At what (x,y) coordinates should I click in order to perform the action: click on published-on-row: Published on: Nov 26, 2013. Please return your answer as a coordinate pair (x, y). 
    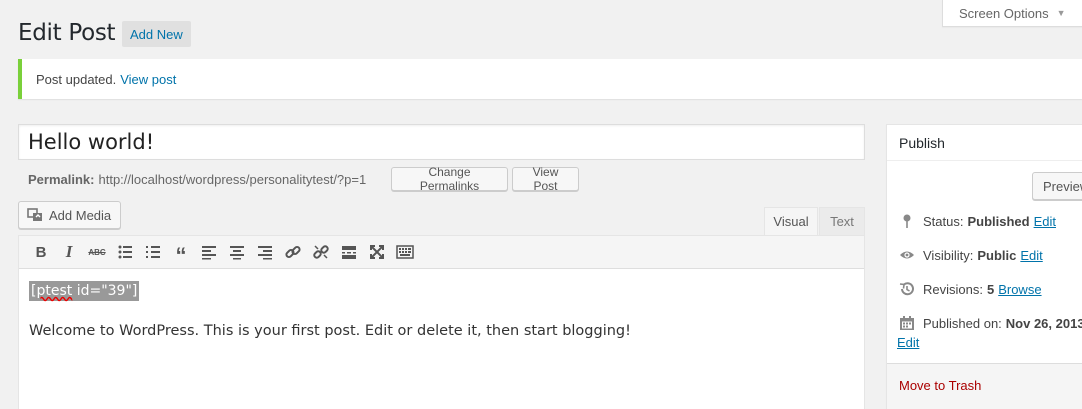
    Looking at the image, I should click on (990, 323).